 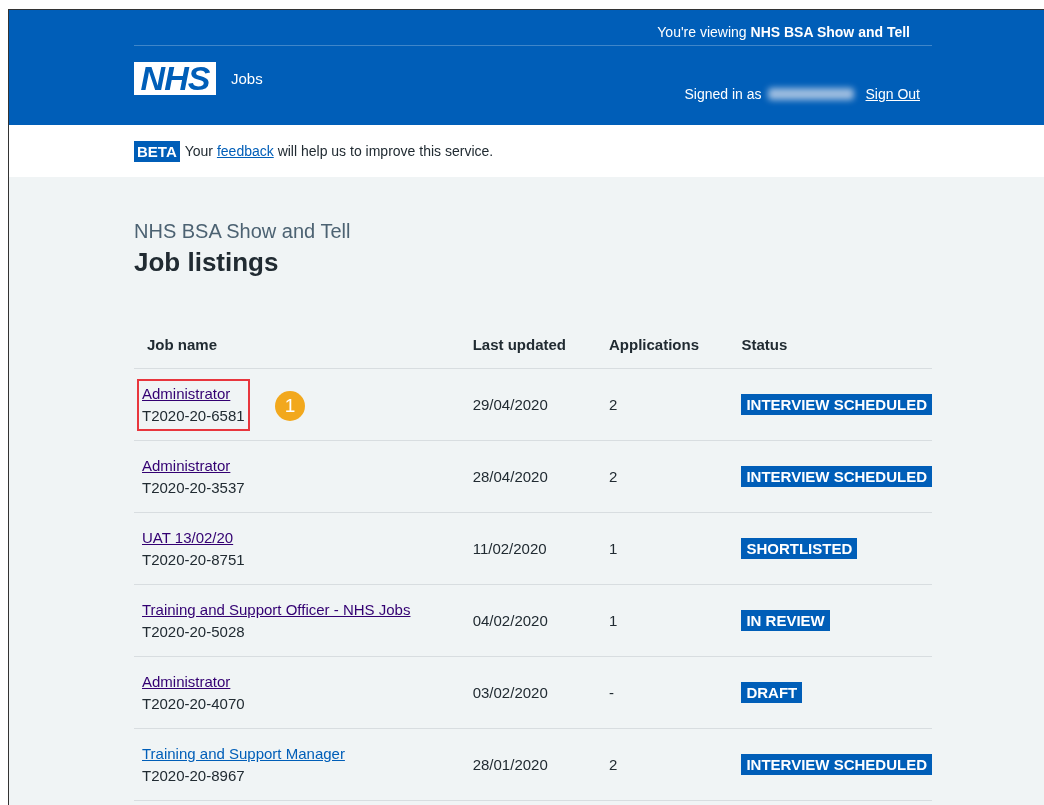 I want to click on column-header: Last updated, so click(x=527, y=352).